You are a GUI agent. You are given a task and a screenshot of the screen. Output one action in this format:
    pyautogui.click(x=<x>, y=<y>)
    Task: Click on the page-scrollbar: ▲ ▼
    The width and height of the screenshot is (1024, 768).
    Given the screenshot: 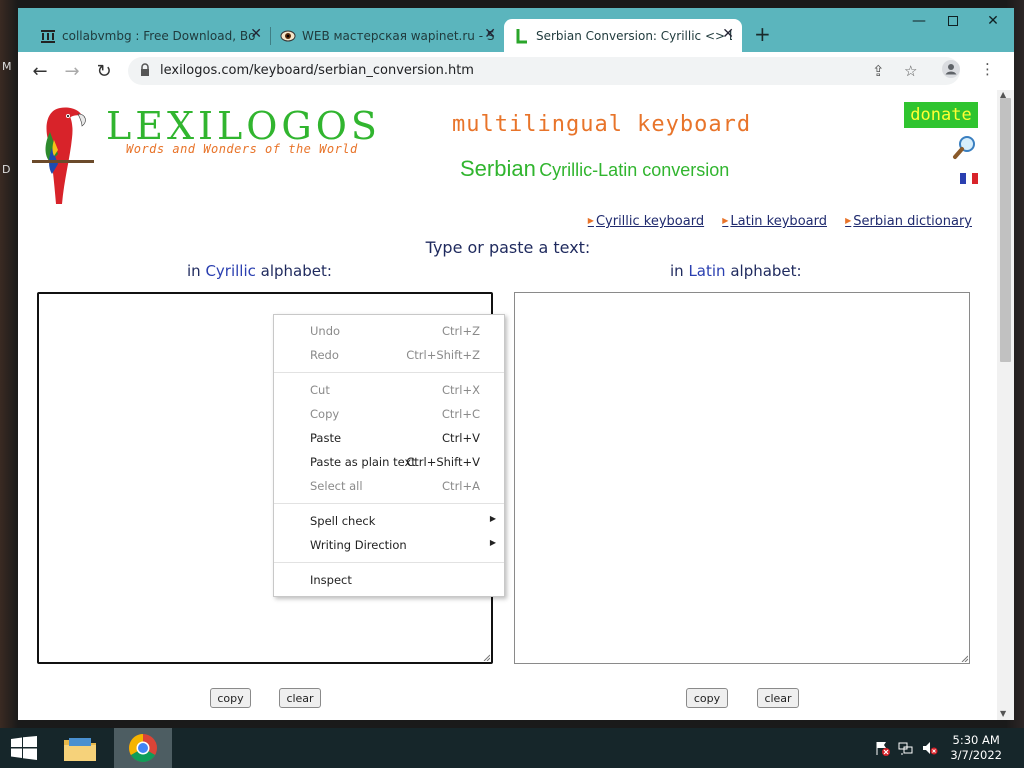 What is the action you would take?
    pyautogui.click(x=1005, y=405)
    